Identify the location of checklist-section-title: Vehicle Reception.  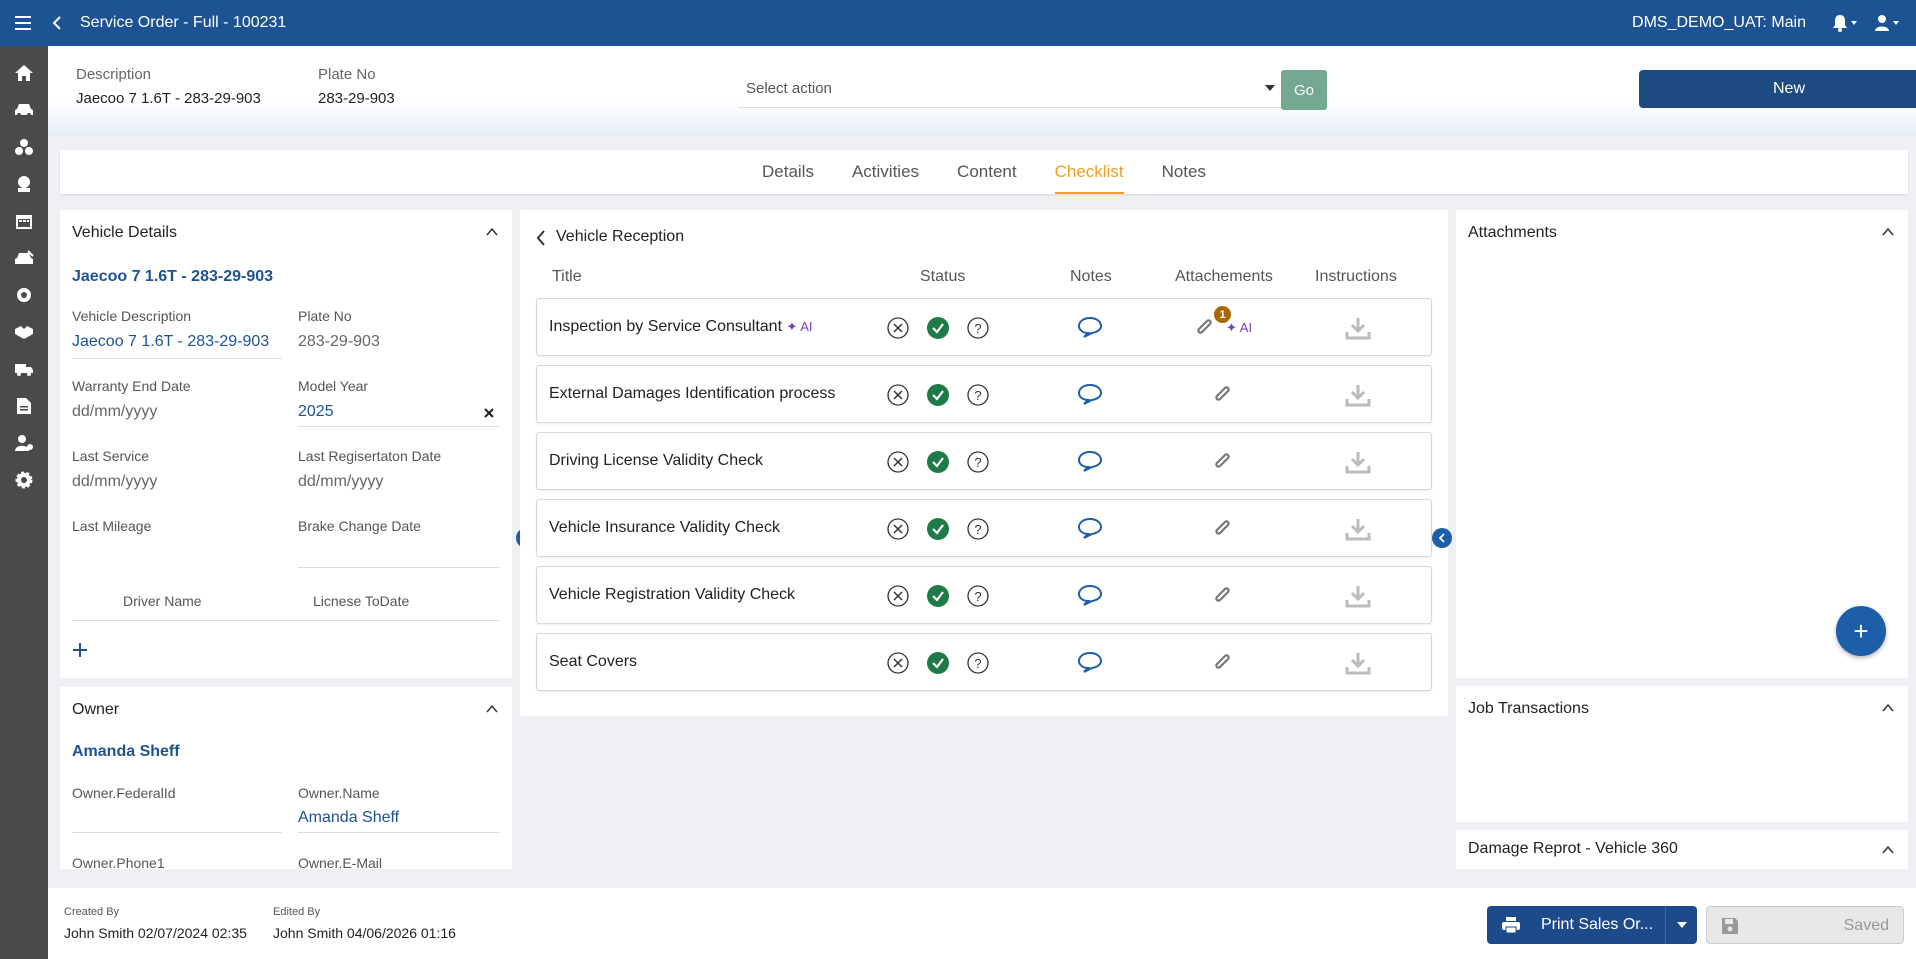
(620, 237).